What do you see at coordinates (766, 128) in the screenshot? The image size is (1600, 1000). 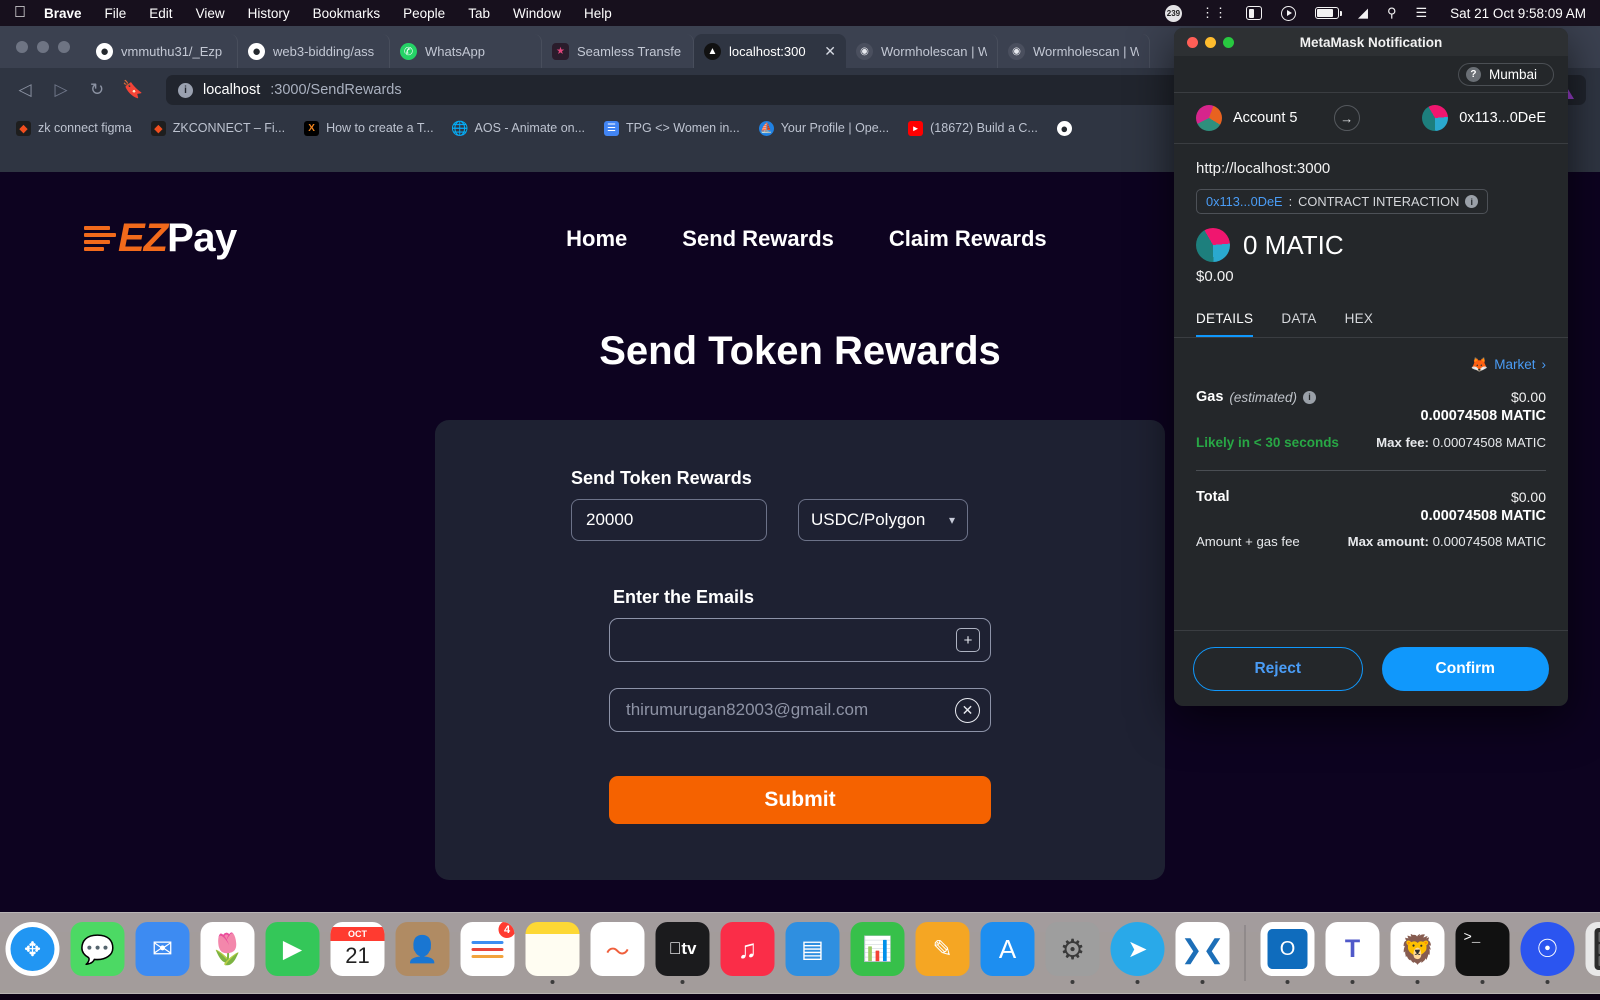 I see `opensea-icon: ⛵` at bounding box center [766, 128].